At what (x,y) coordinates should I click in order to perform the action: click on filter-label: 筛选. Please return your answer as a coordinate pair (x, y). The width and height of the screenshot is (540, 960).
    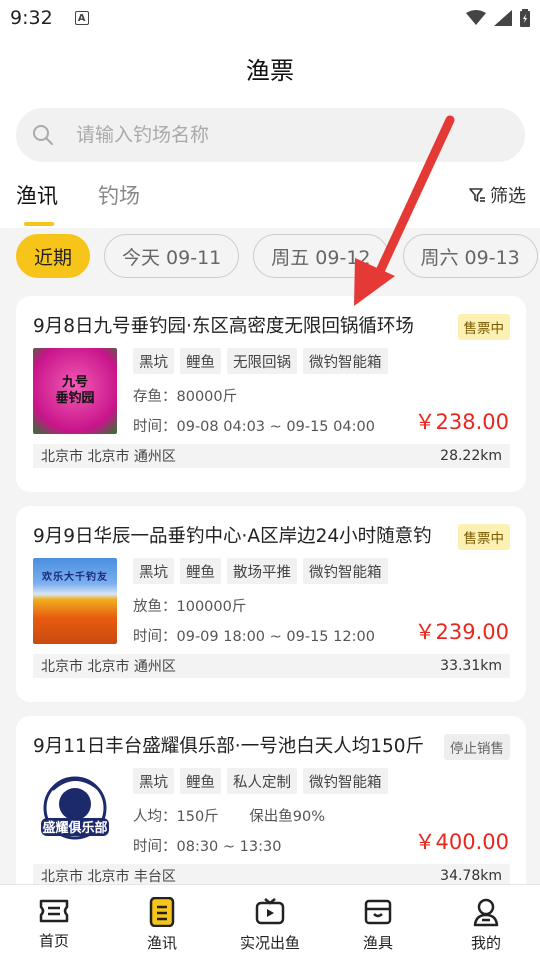
    Looking at the image, I should click on (508, 196).